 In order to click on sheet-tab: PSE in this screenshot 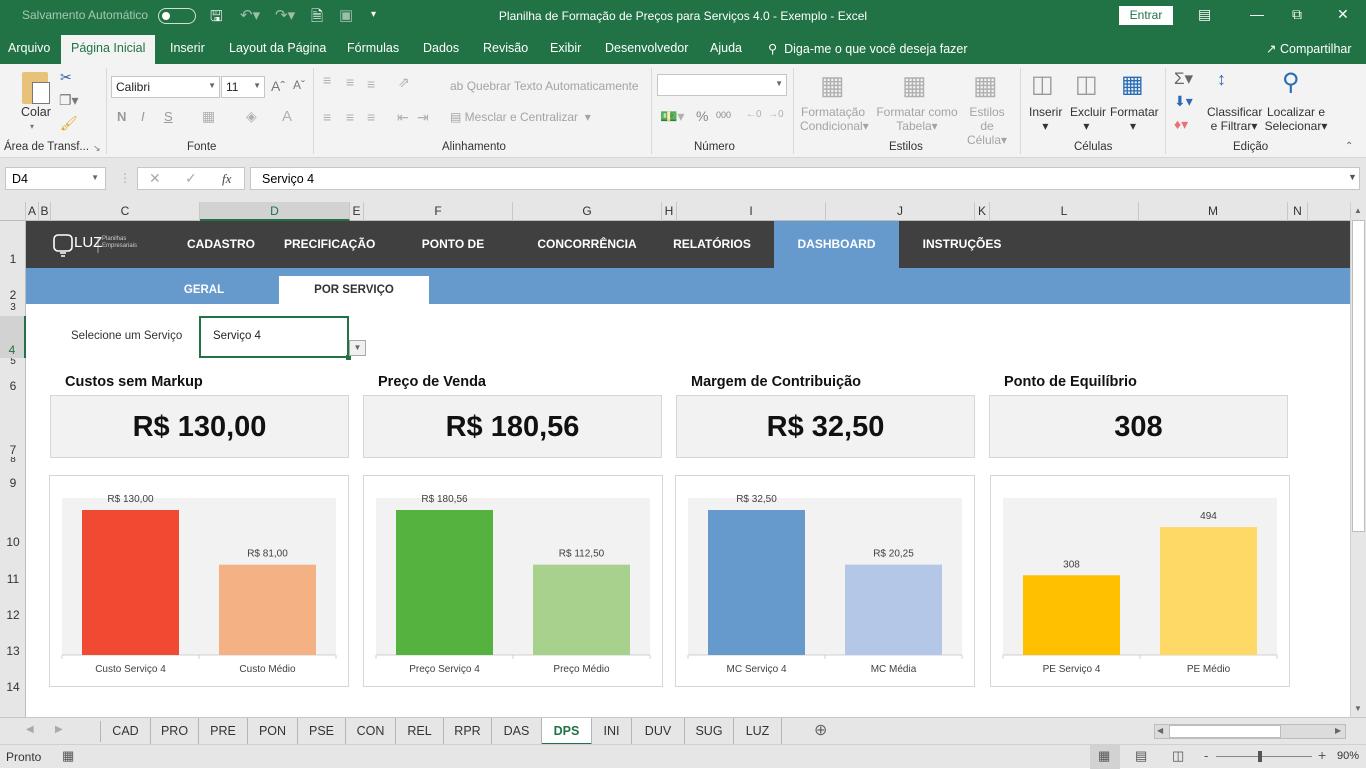, I will do `click(322, 731)`.